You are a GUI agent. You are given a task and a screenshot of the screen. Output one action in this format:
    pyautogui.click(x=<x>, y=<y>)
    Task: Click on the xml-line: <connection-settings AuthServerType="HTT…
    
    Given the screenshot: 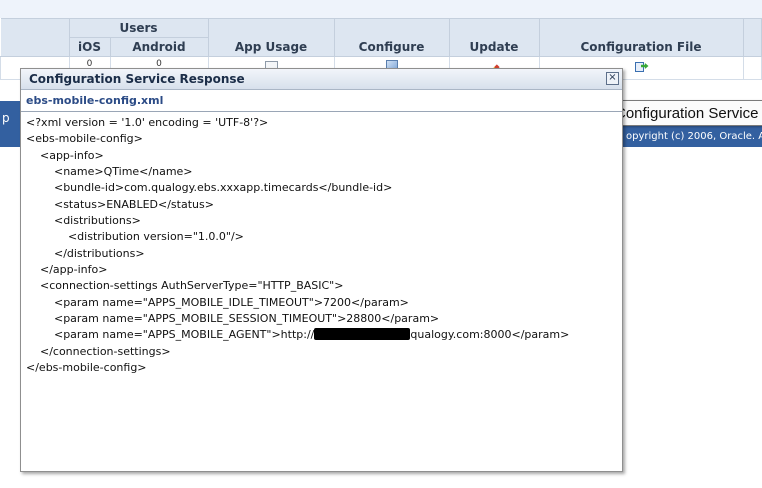 What is the action you would take?
    pyautogui.click(x=185, y=286)
    